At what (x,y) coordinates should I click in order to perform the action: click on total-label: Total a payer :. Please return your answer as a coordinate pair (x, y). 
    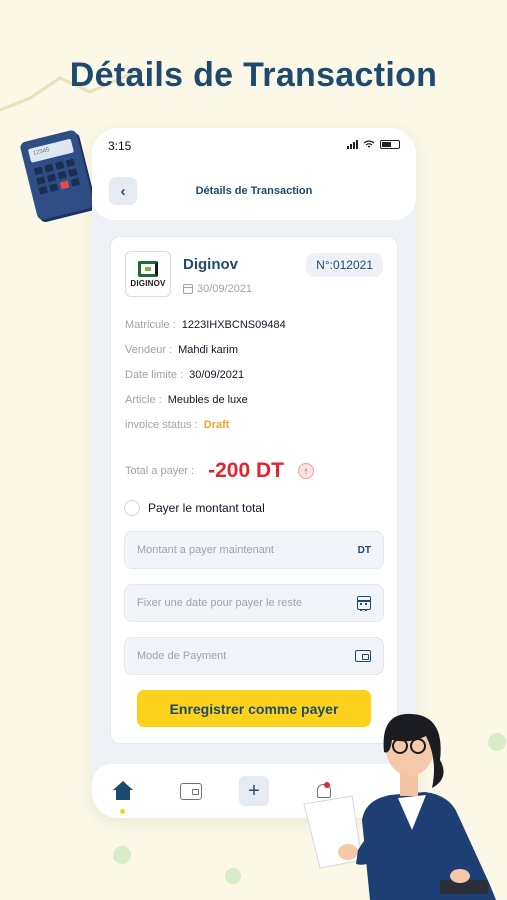
    Looking at the image, I should click on (160, 471).